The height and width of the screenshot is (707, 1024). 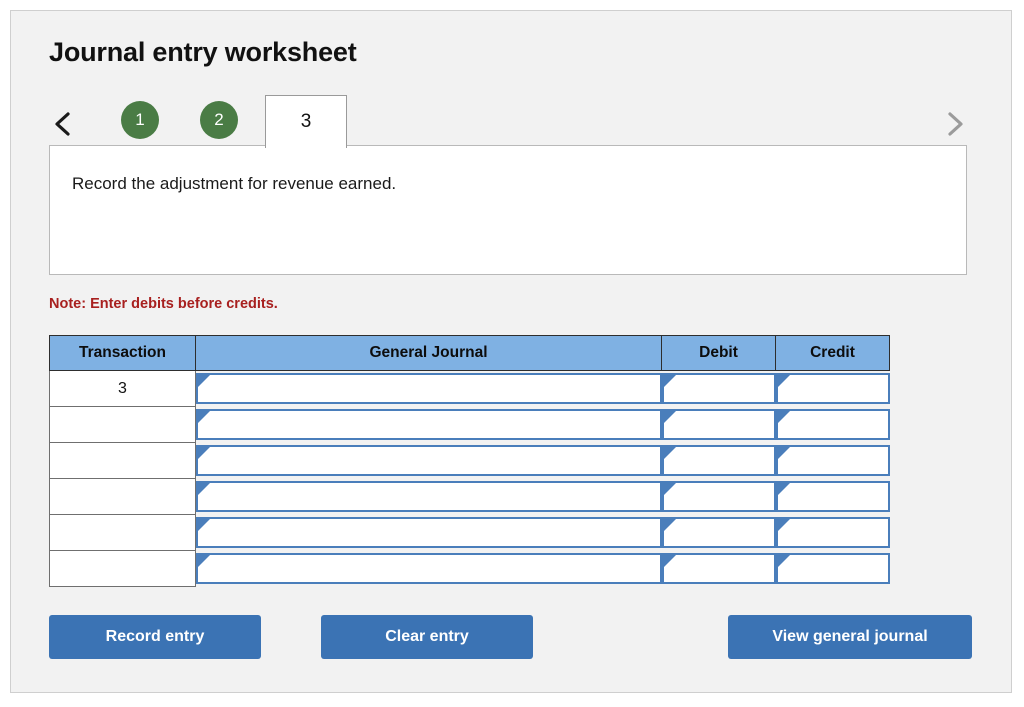 What do you see at coordinates (163, 304) in the screenshot?
I see `debits-before-credits-note: Note: Enter debits before credits.` at bounding box center [163, 304].